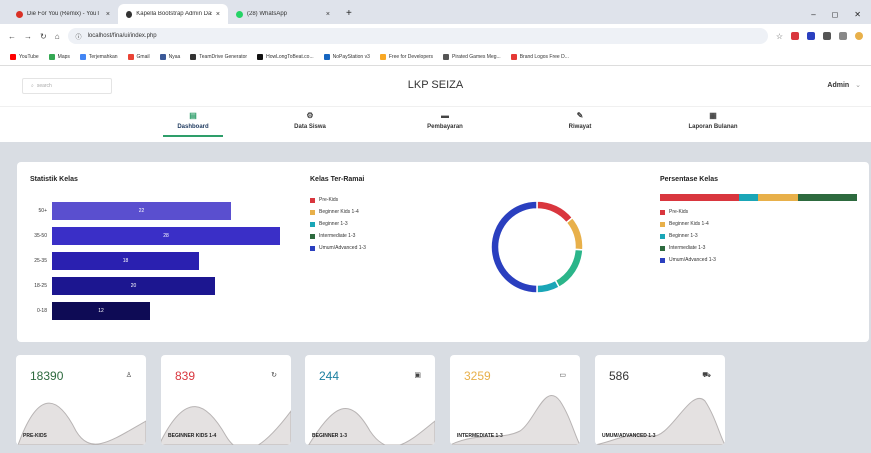 Image resolution: width=871 pixels, height=453 pixels. Describe the element at coordinates (40, 261) in the screenshot. I see `bar-category-label: 25-35` at that location.